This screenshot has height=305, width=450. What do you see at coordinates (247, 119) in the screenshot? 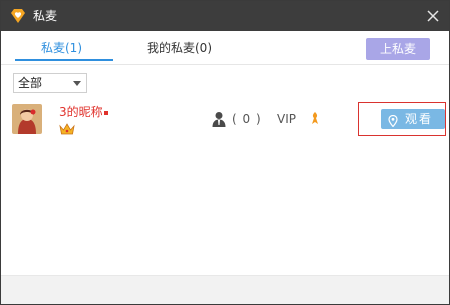
I see `viewer-count: ( 0 )` at bounding box center [247, 119].